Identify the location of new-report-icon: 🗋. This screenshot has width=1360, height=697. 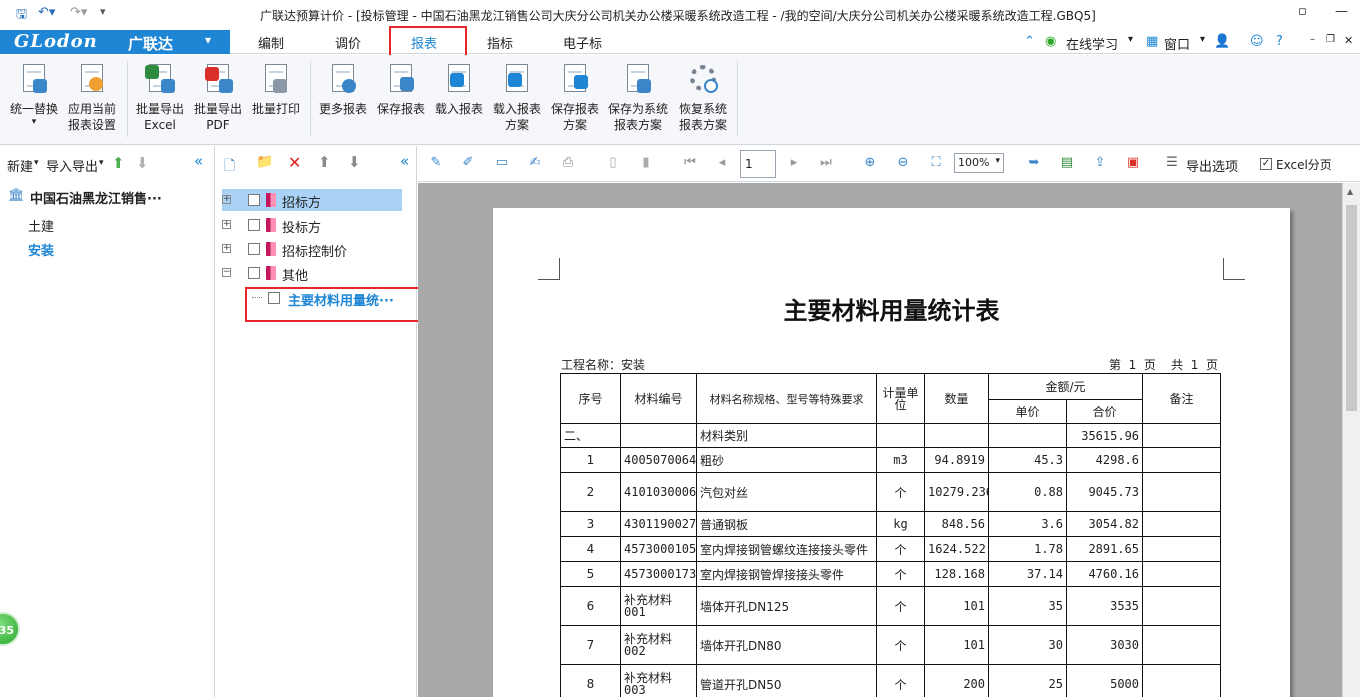
(229, 167).